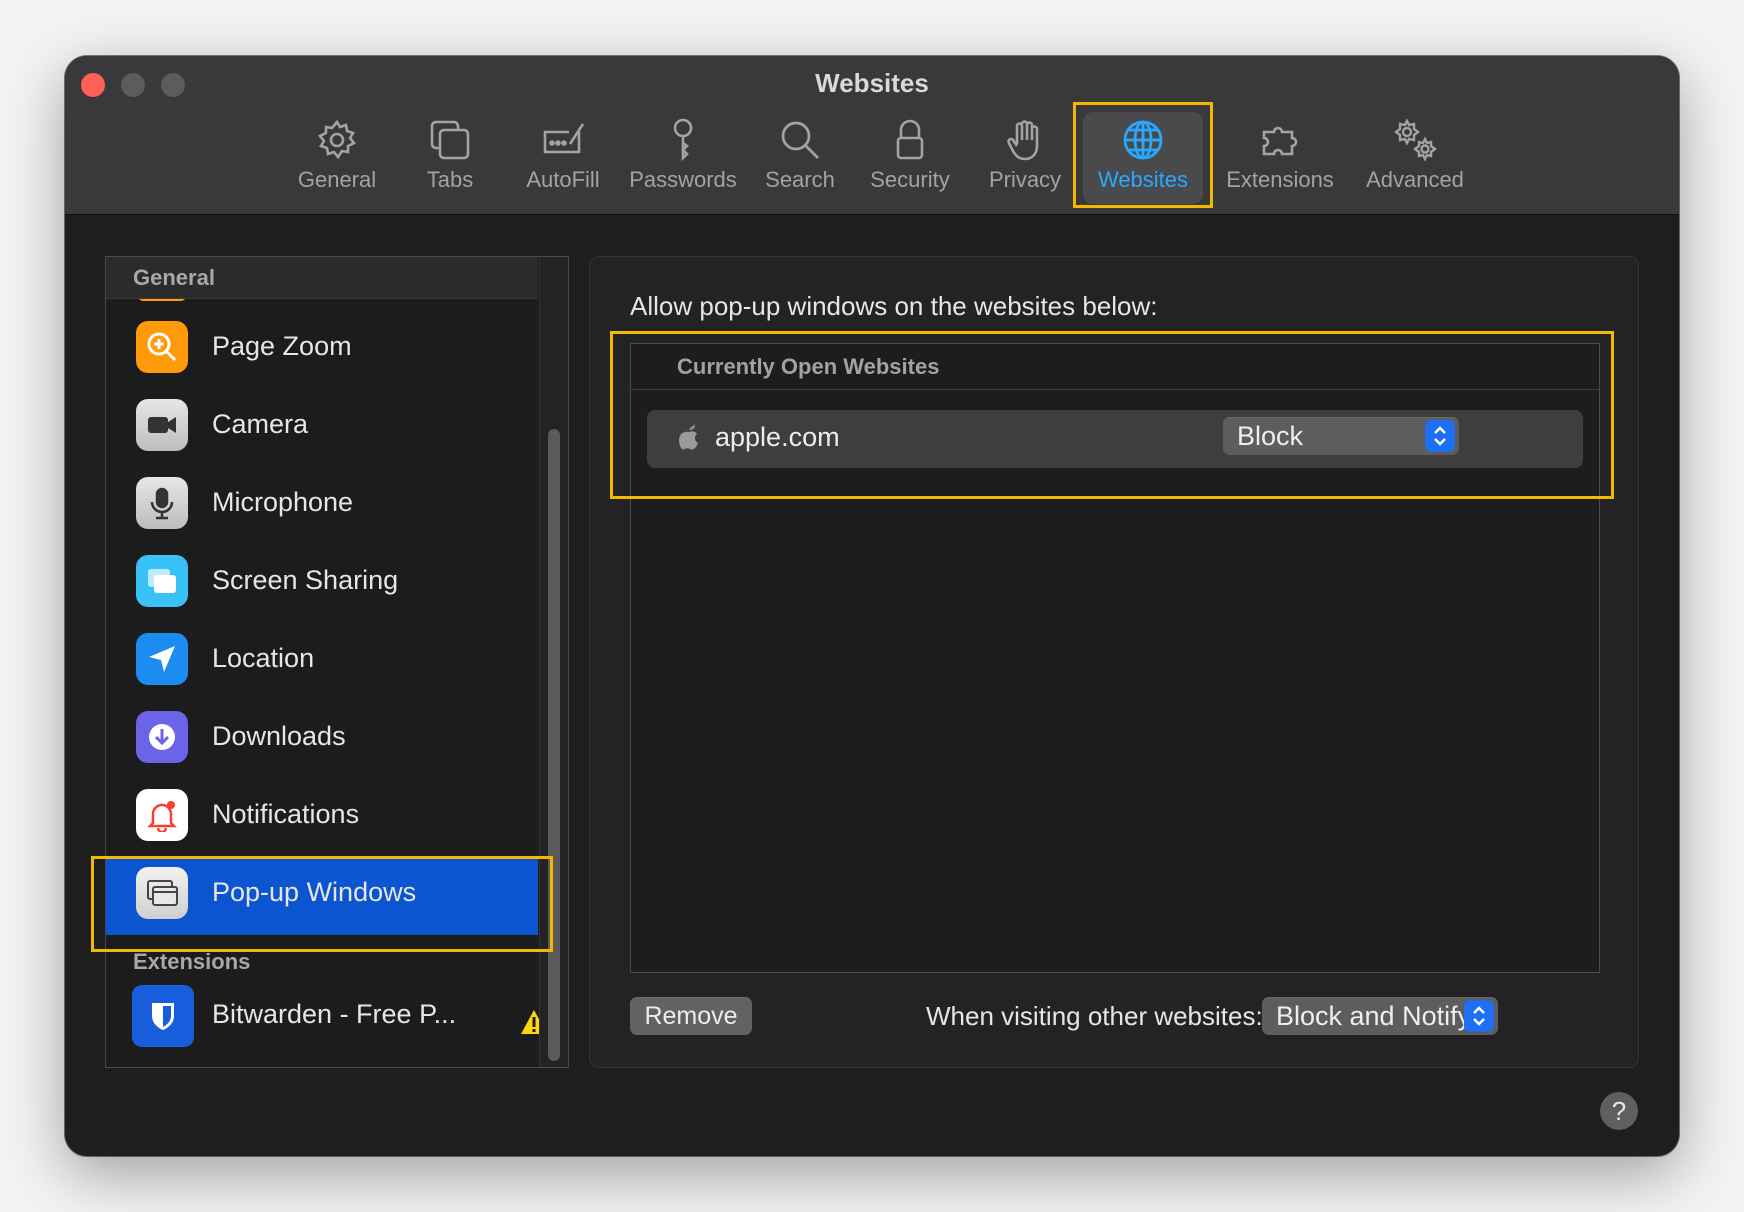 This screenshot has width=1744, height=1212. I want to click on remove-button: Remove, so click(691, 1016).